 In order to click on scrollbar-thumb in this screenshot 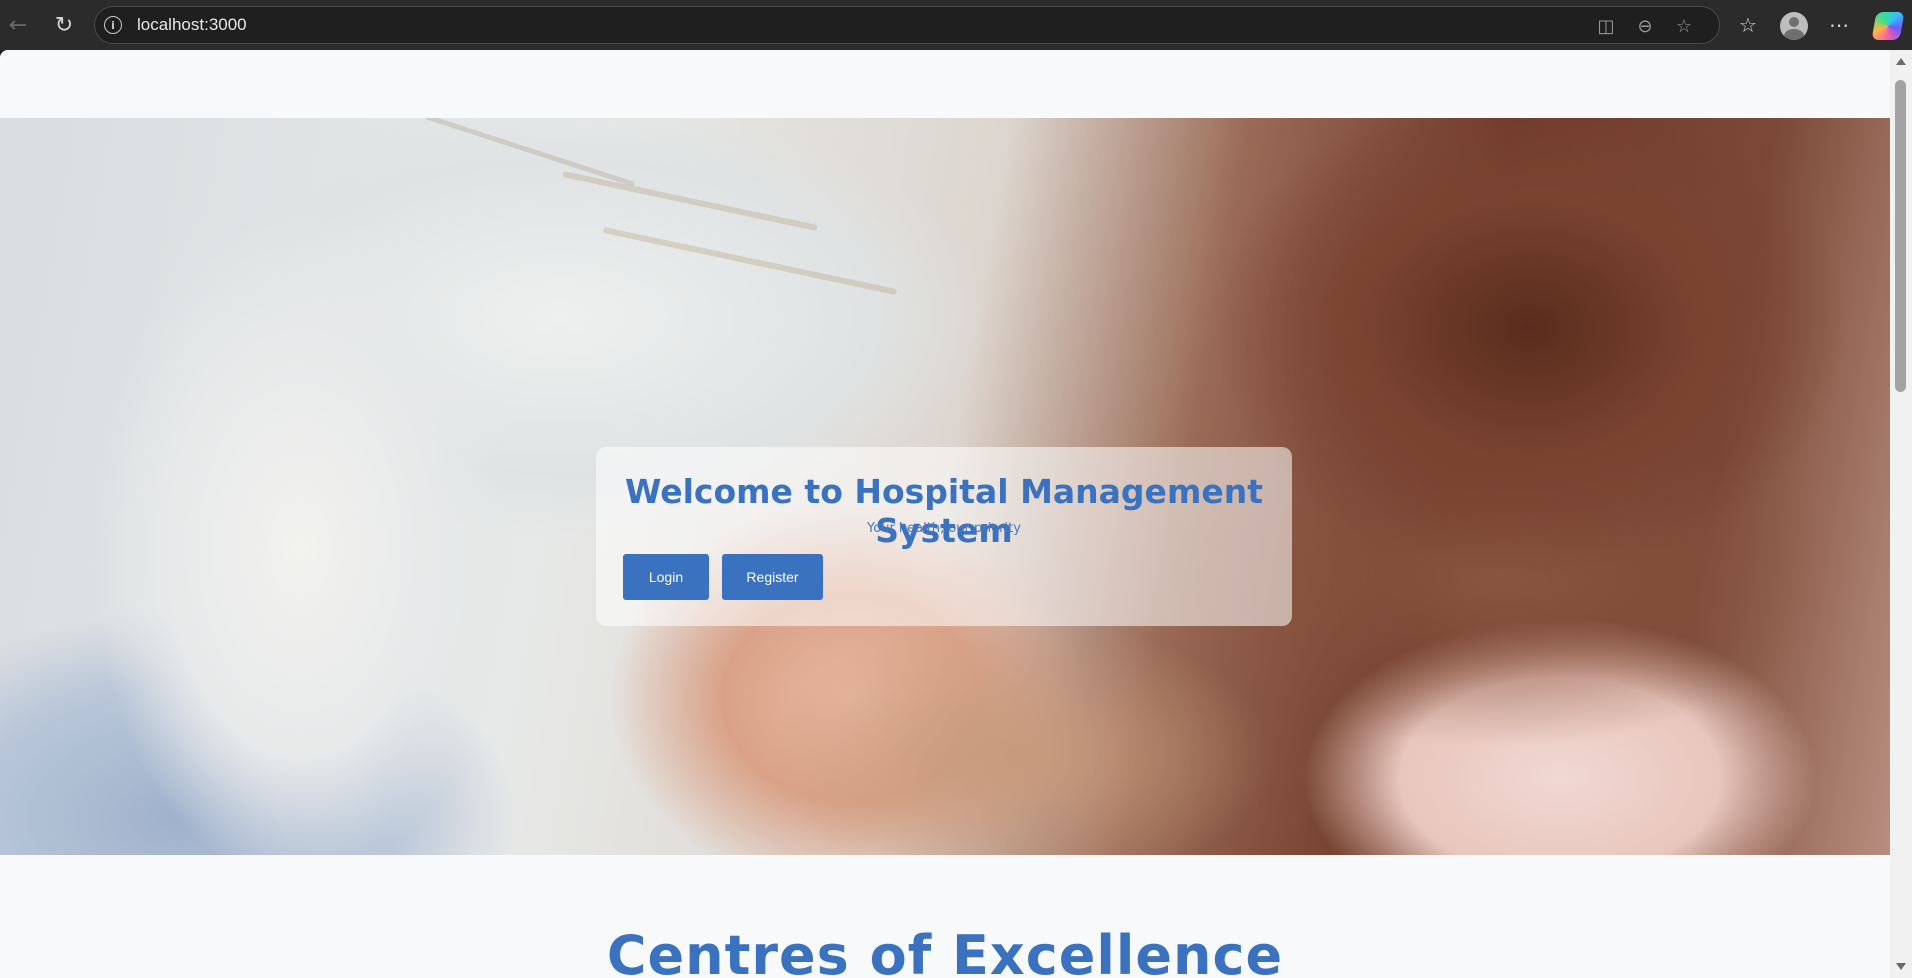, I will do `click(1900, 236)`.